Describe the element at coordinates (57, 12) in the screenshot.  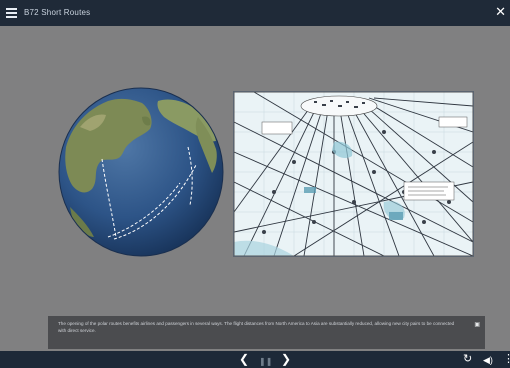
I see `page-title: B72 Short Routes` at that location.